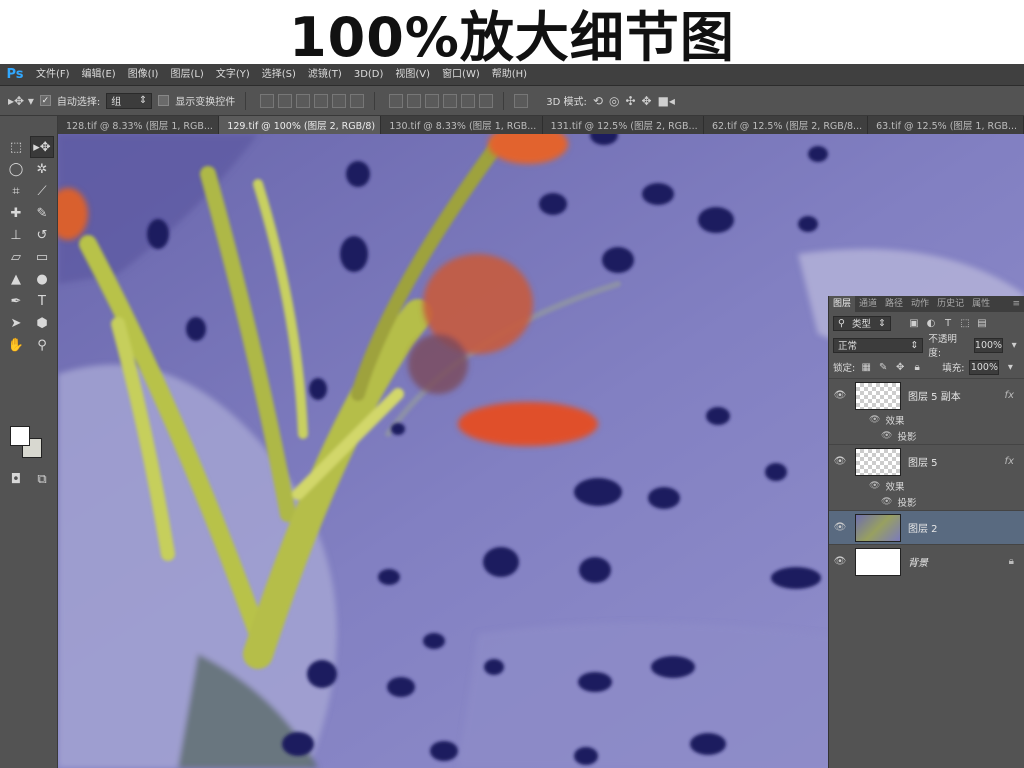 This screenshot has width=1024, height=768. I want to click on tab-layers: 图层, so click(842, 304).